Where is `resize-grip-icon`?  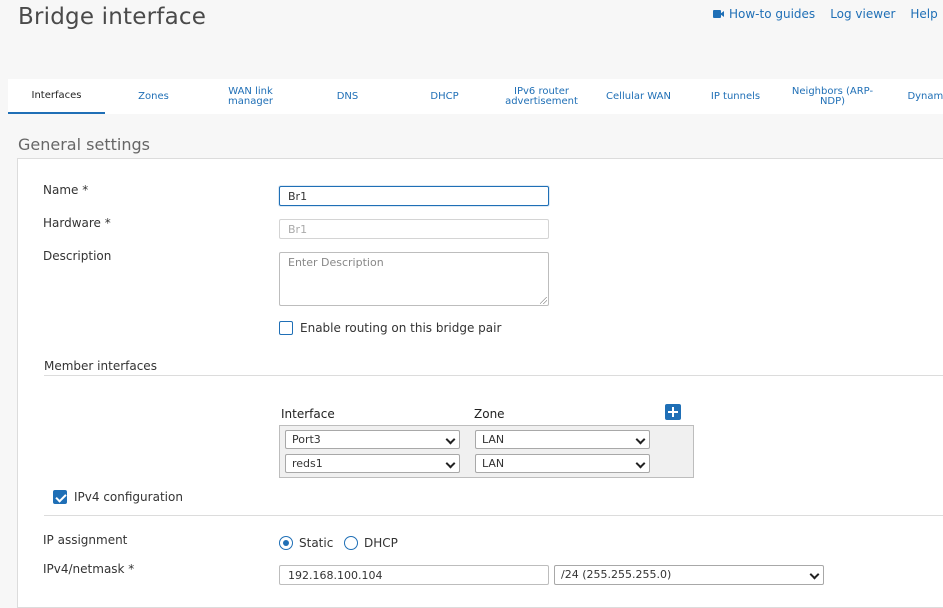 resize-grip-icon is located at coordinates (543, 300).